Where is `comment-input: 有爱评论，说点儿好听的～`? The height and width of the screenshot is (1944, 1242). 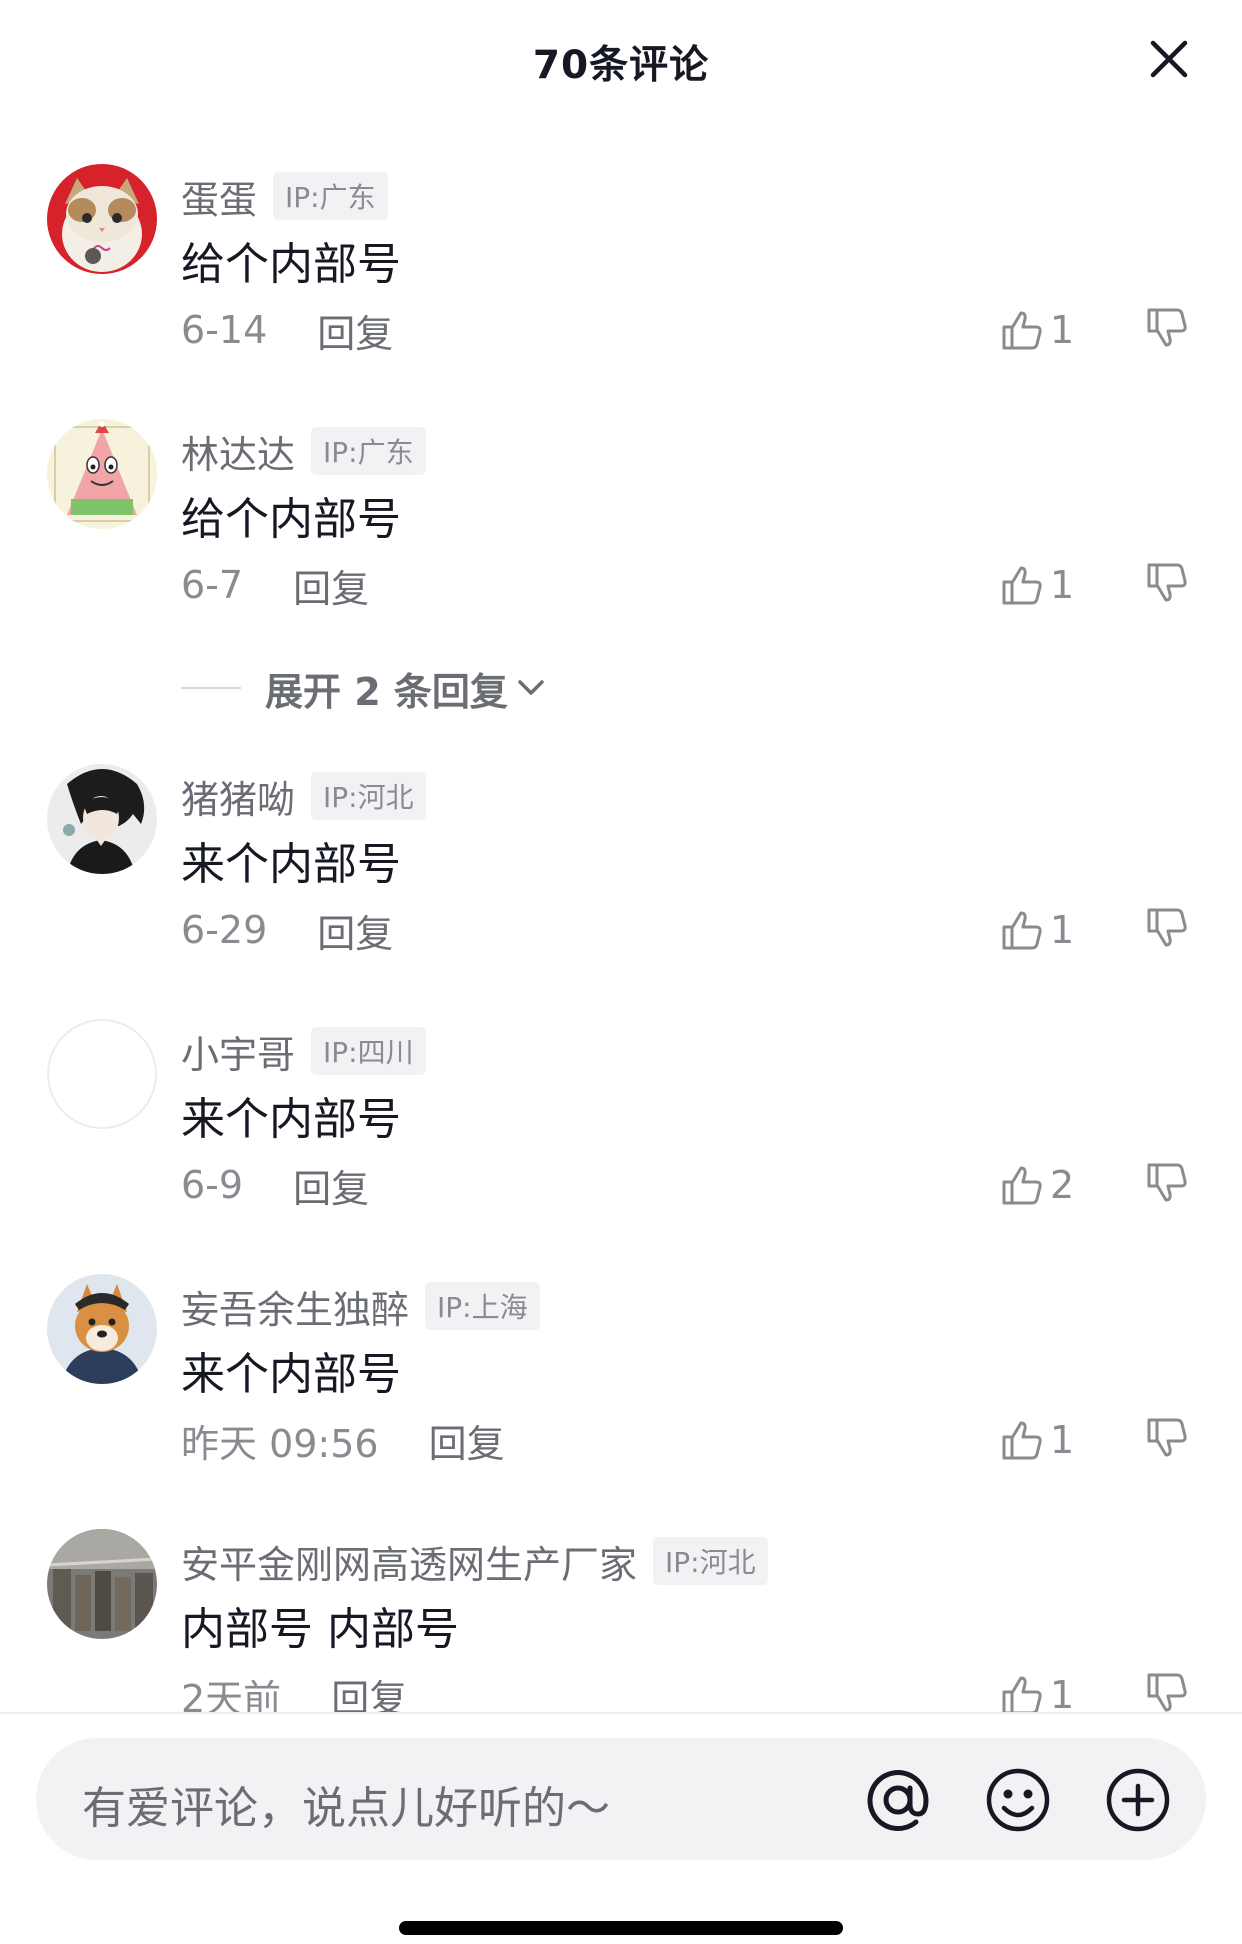 comment-input: 有爱评论，说点儿好听的～ is located at coordinates (621, 1799).